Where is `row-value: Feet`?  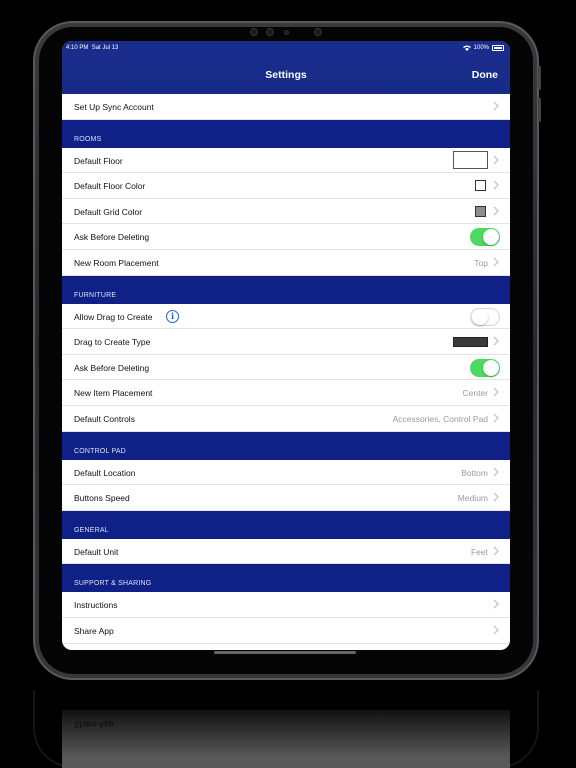 row-value: Feet is located at coordinates (479, 551).